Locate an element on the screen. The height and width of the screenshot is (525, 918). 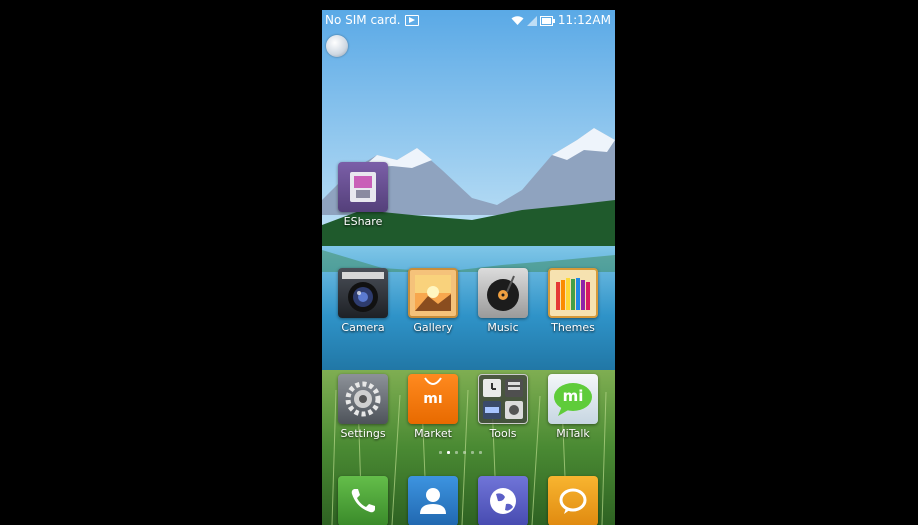
mitalk-bubble-icon: mi is located at coordinates (573, 399).